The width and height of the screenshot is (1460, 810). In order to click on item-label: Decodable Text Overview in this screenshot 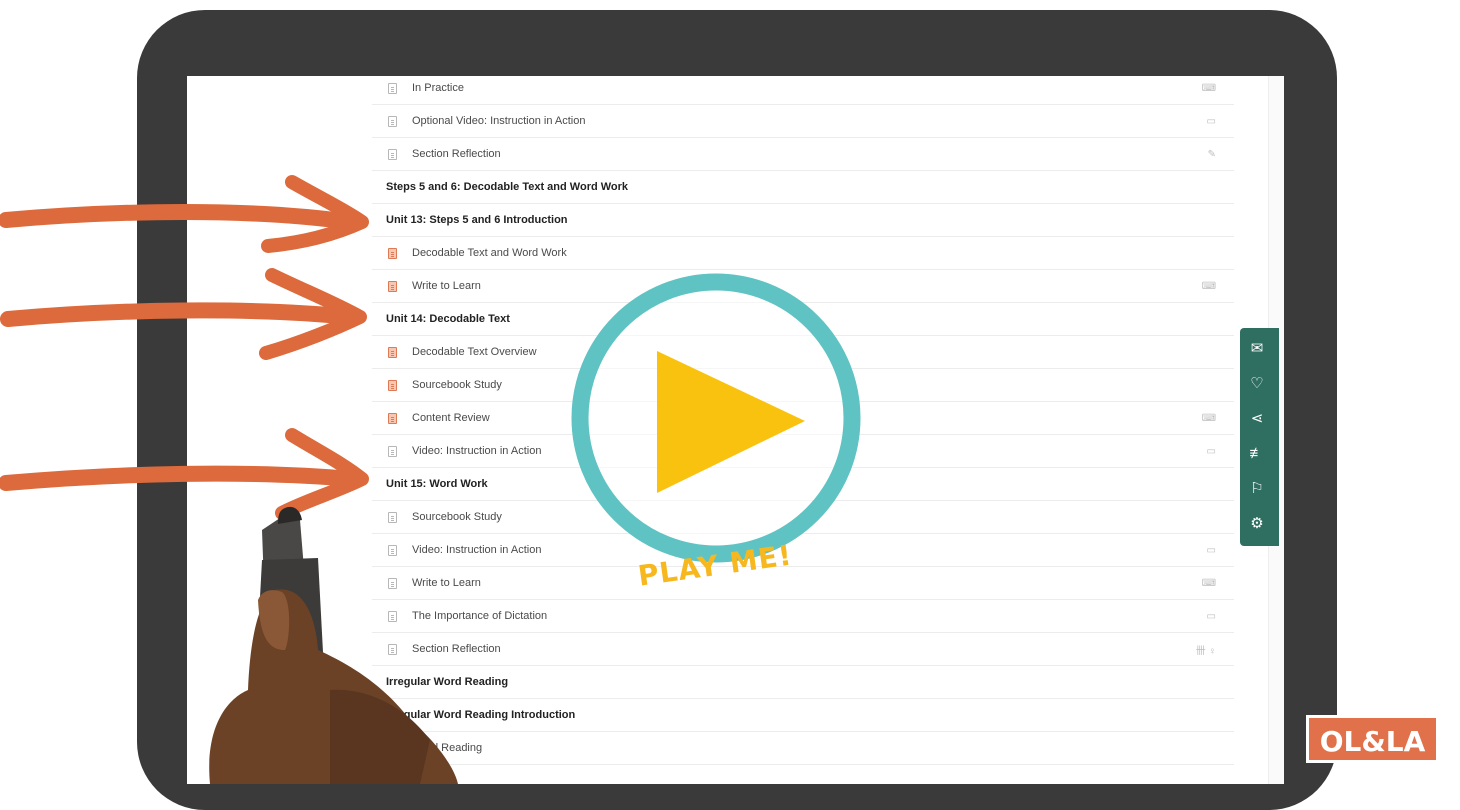, I will do `click(474, 352)`.